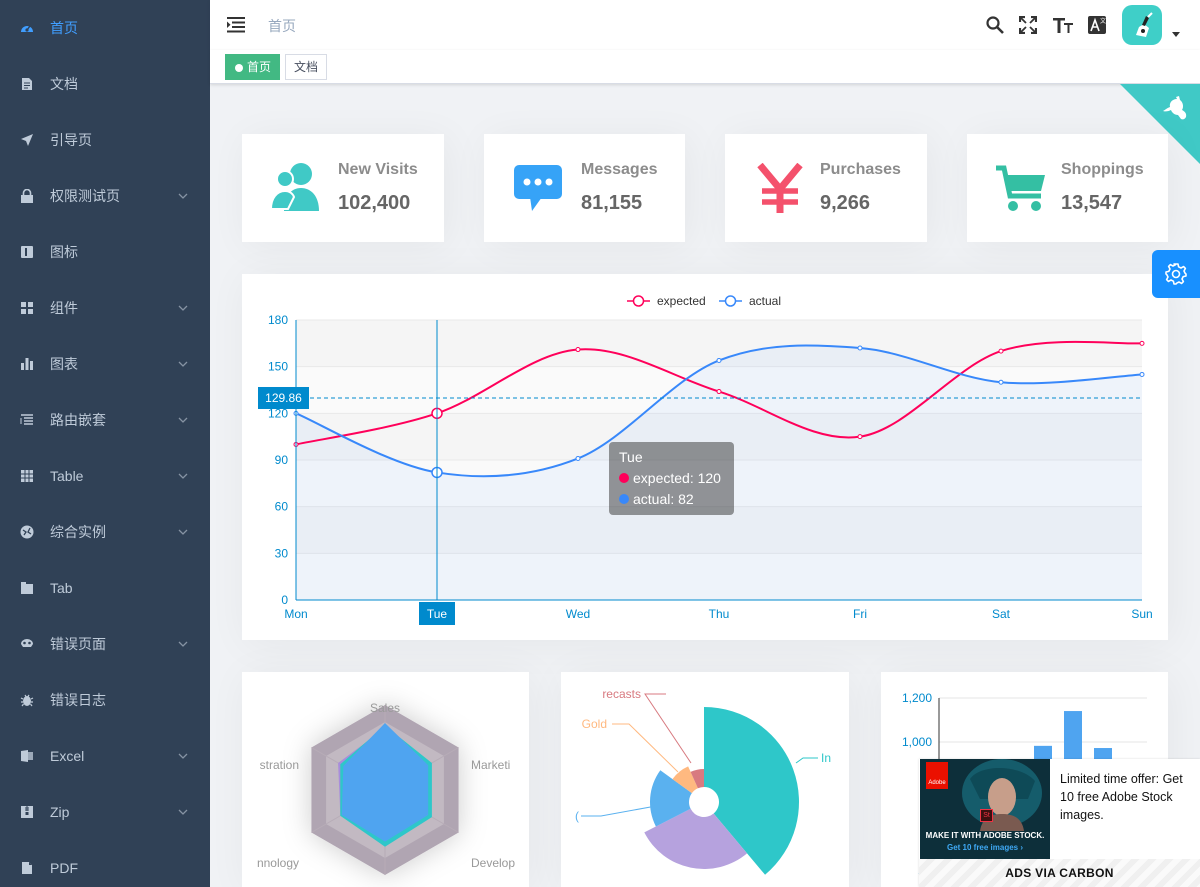  Describe the element at coordinates (1028, 25) in the screenshot. I see `fullscreen-icon` at that location.